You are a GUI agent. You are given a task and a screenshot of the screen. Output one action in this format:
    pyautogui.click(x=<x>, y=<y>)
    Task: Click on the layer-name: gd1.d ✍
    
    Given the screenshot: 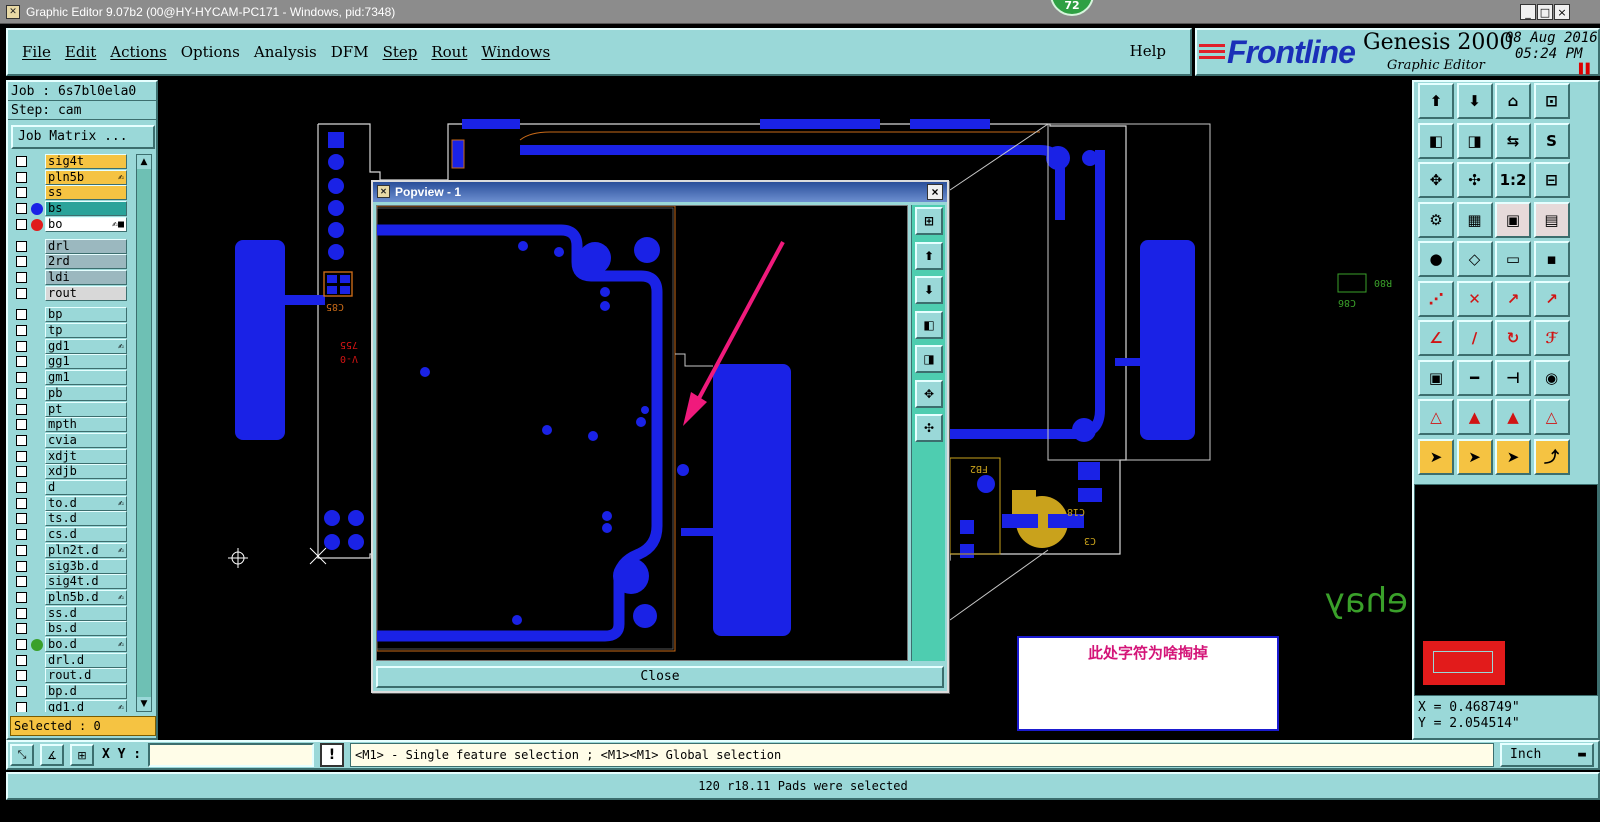 What is the action you would take?
    pyautogui.click(x=86, y=705)
    